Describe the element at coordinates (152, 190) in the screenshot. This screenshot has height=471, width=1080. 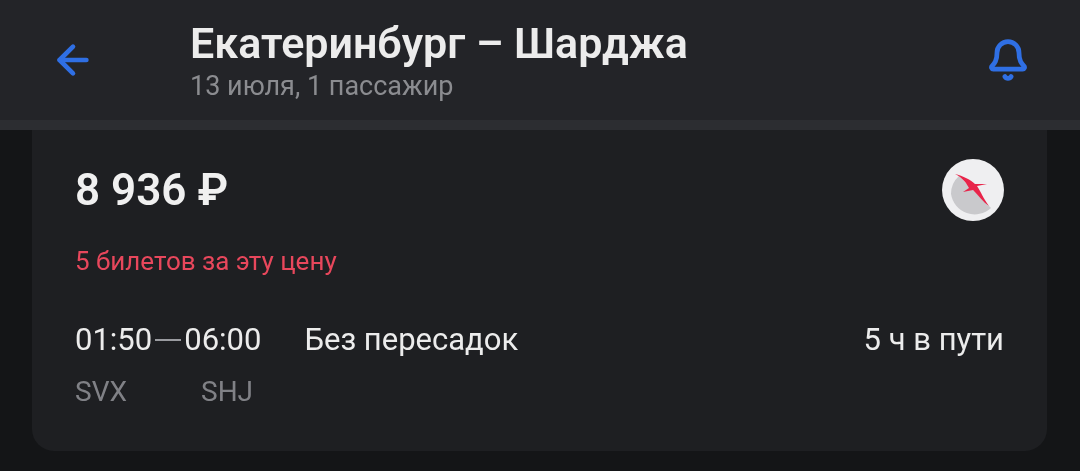
I see `ticket-price: 8 936 ₽` at that location.